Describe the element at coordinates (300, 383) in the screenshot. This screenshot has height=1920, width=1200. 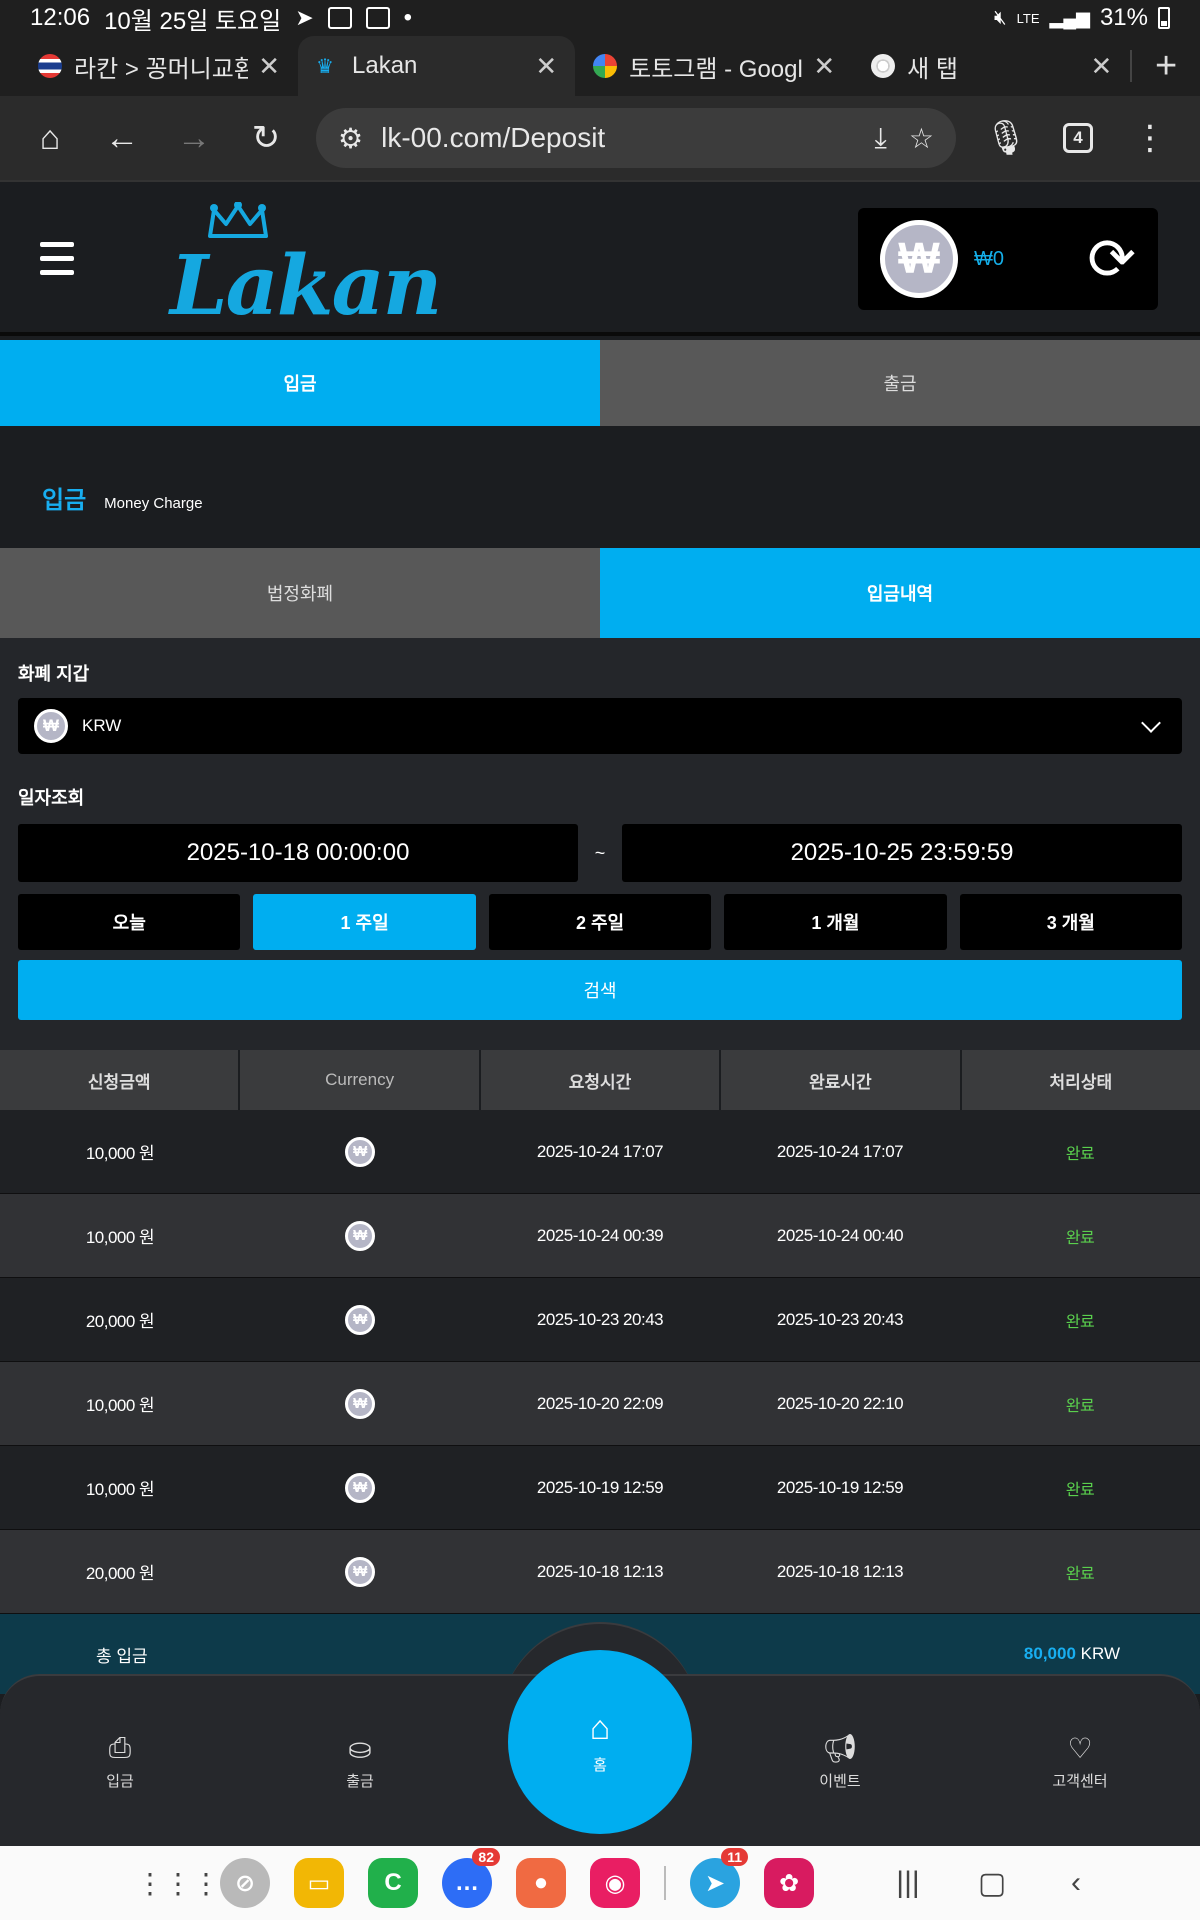
I see `tab-deposit: 입금` at that location.